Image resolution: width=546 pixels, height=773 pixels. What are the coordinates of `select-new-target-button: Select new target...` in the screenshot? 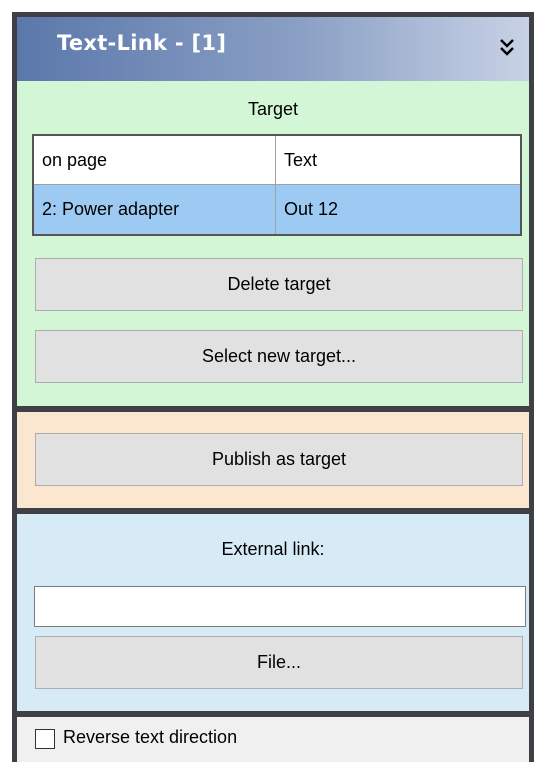 It's located at (279, 356).